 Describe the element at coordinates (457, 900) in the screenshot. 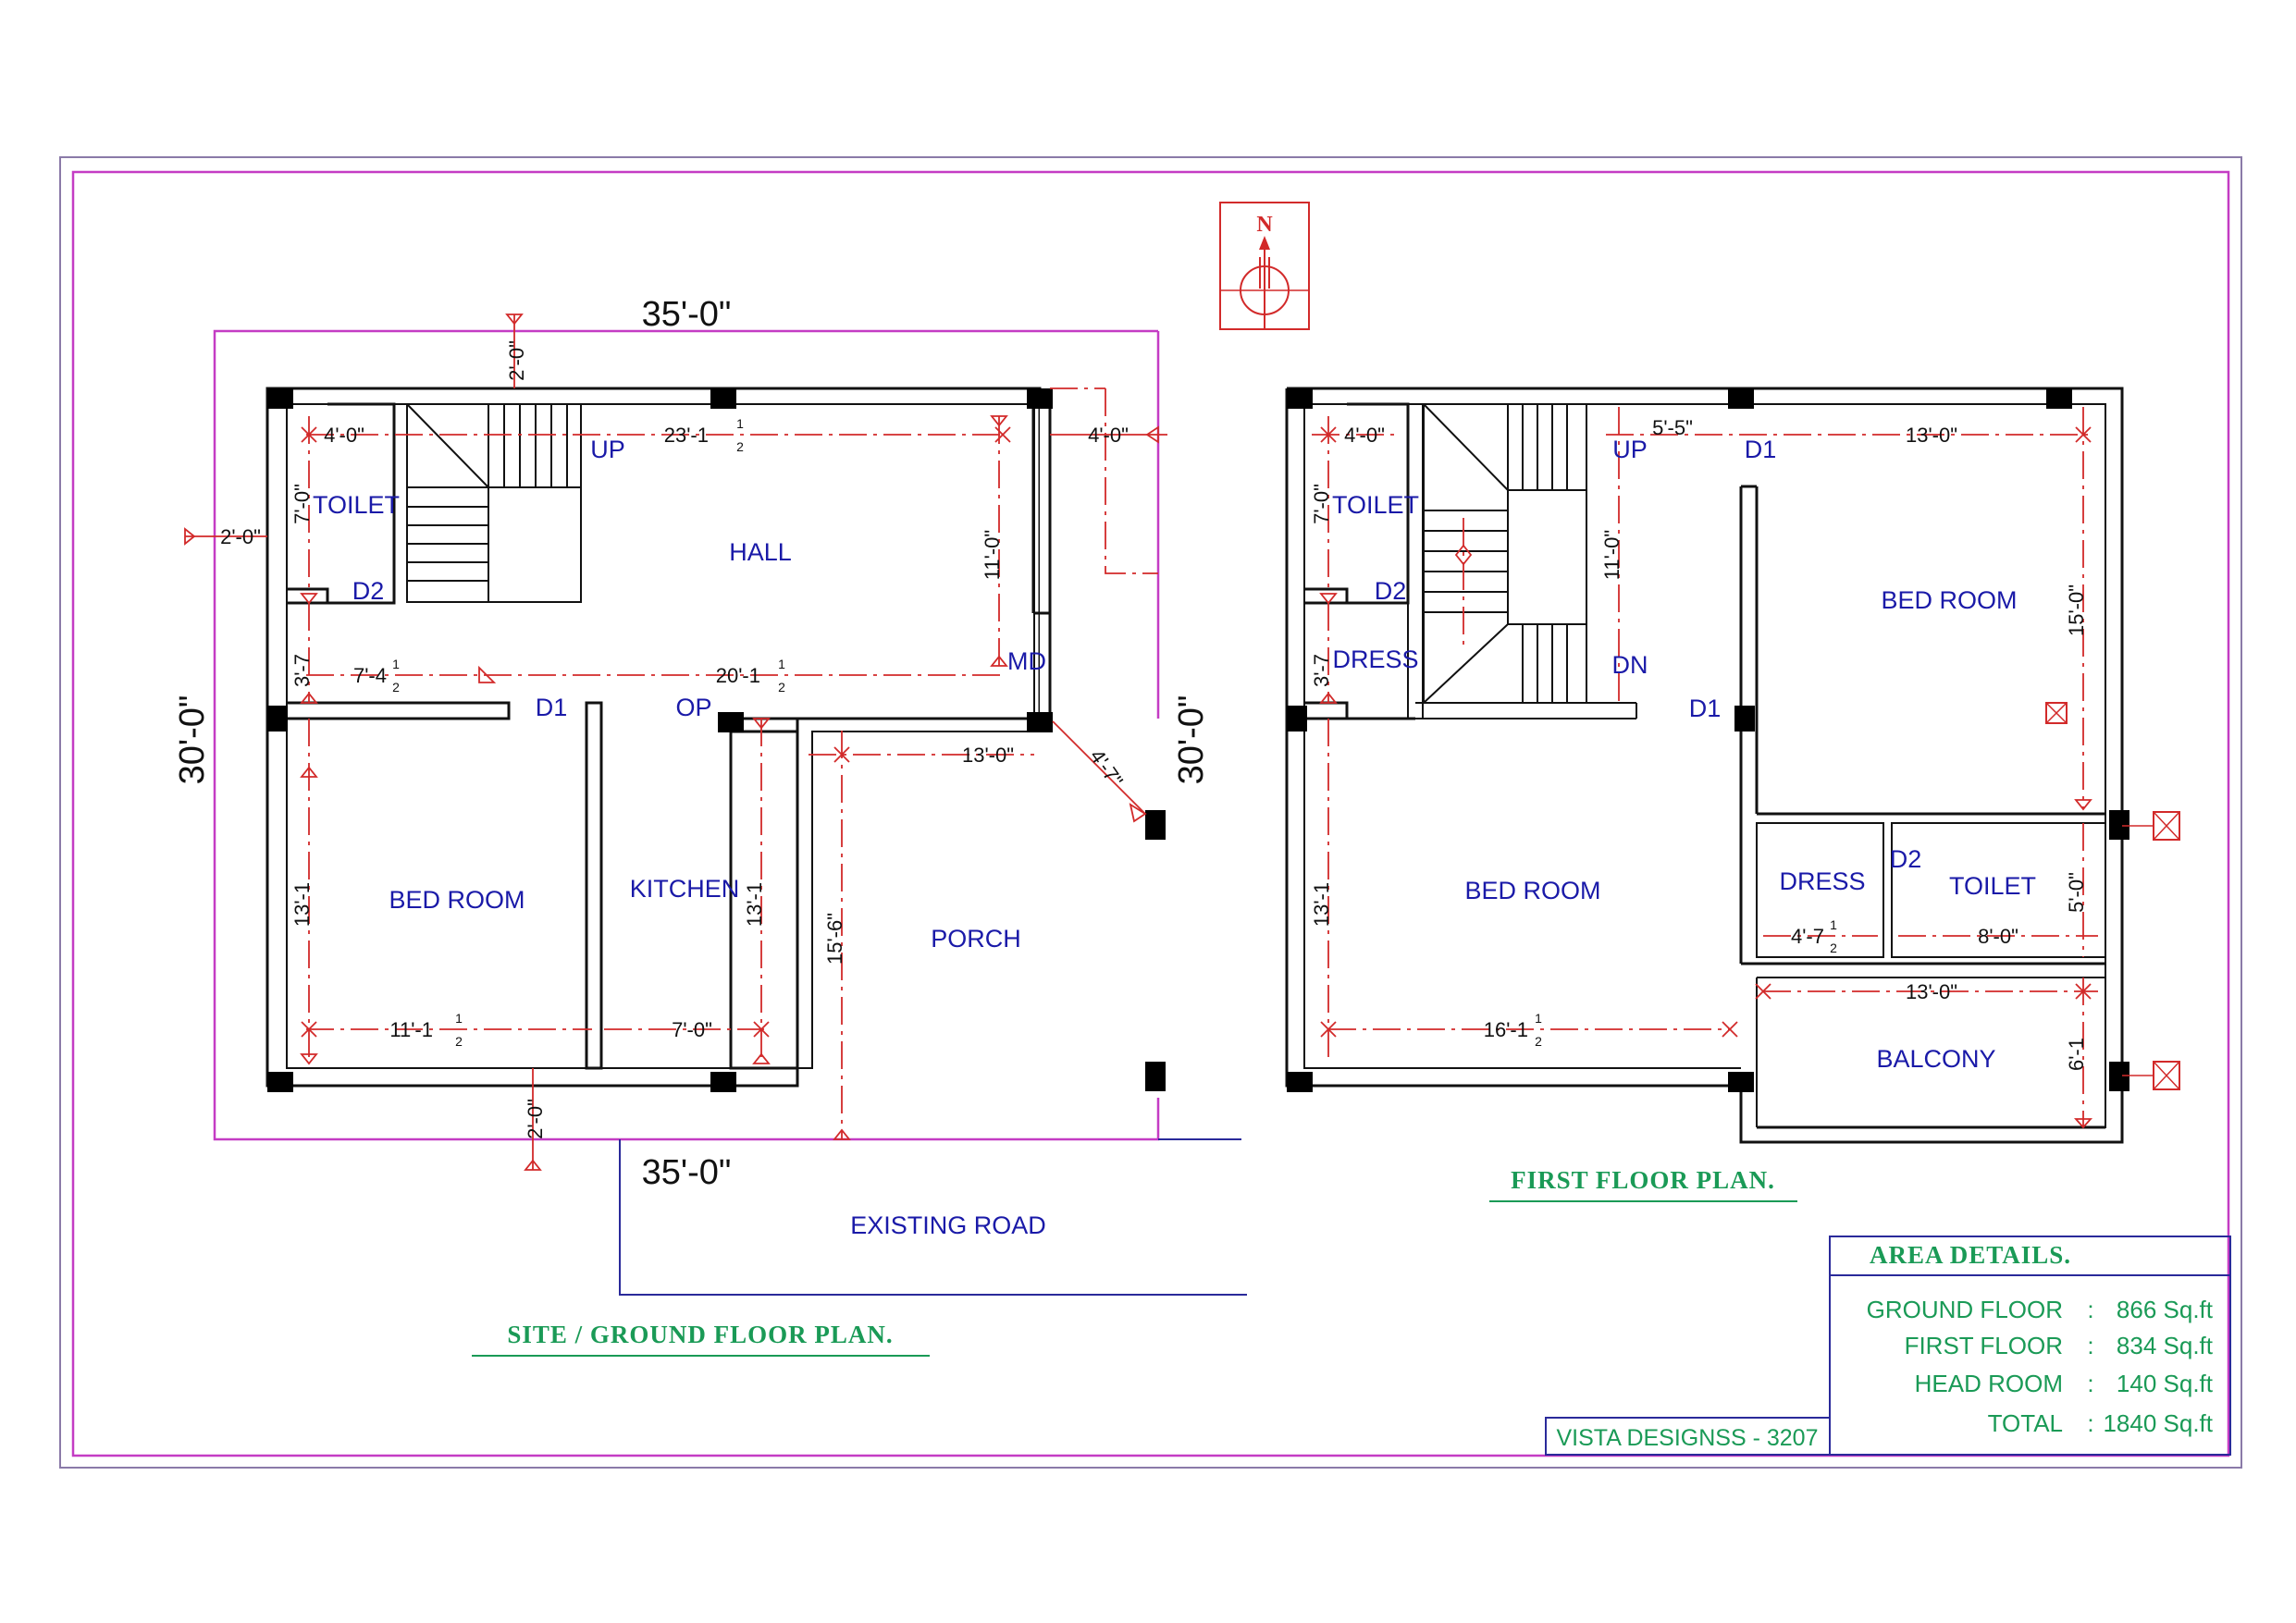

I see `gf-room-bedroom: BED ROOM` at that location.